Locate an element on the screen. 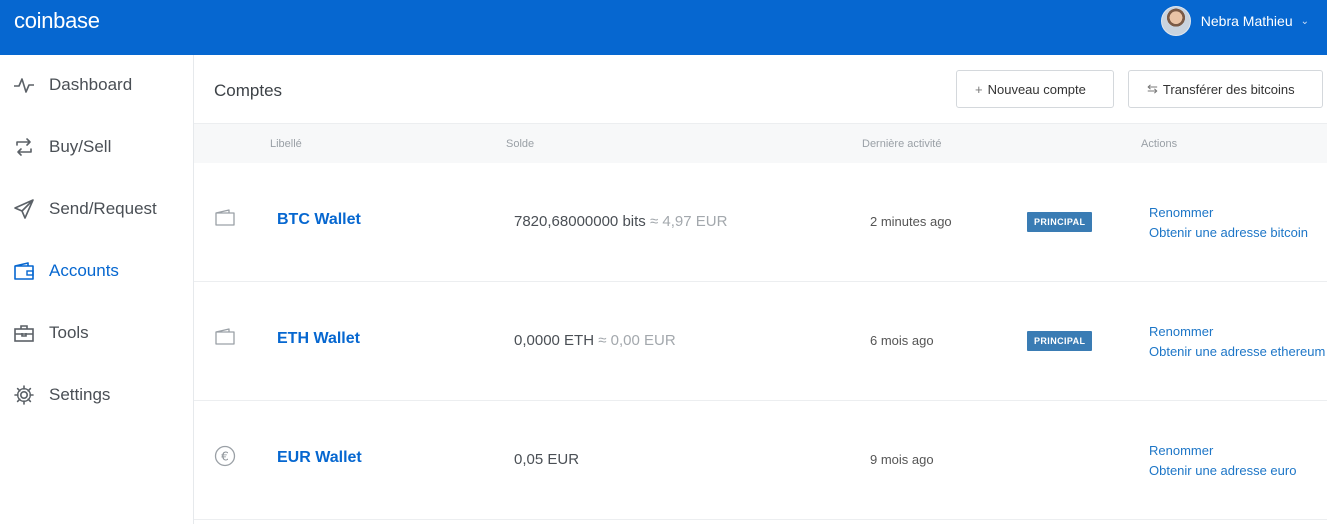 This screenshot has width=1327, height=524. get-address-link: Obtenir une adresse ethereum is located at coordinates (1237, 352).